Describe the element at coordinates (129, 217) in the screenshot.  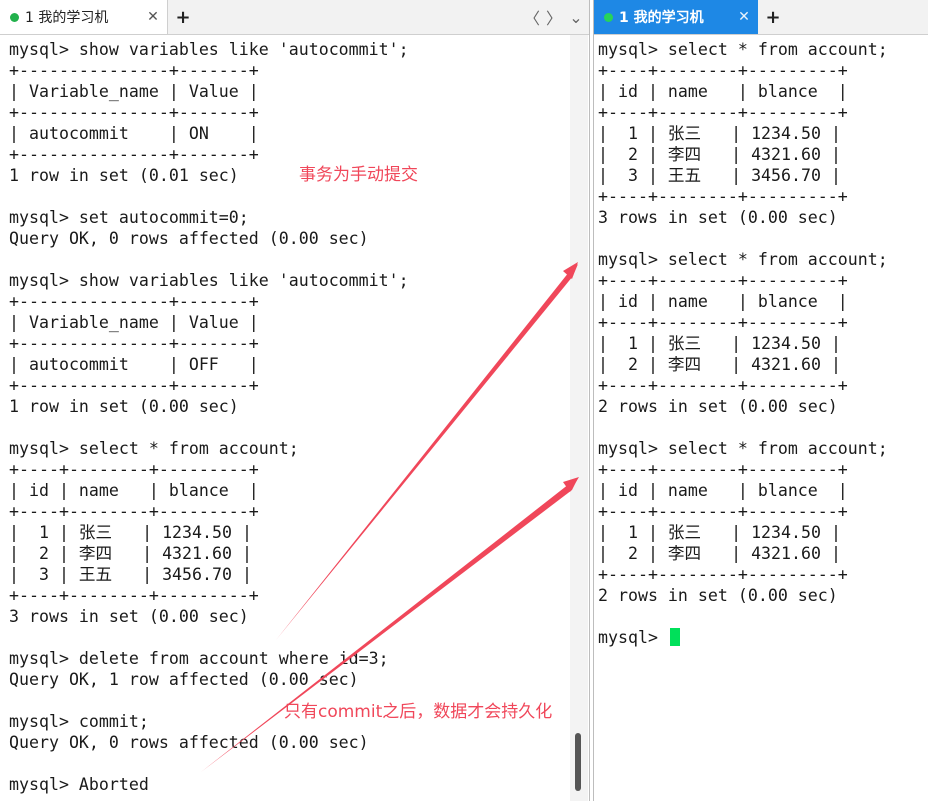
I see `terminal-line: mysql> set autocommit=0;` at that location.